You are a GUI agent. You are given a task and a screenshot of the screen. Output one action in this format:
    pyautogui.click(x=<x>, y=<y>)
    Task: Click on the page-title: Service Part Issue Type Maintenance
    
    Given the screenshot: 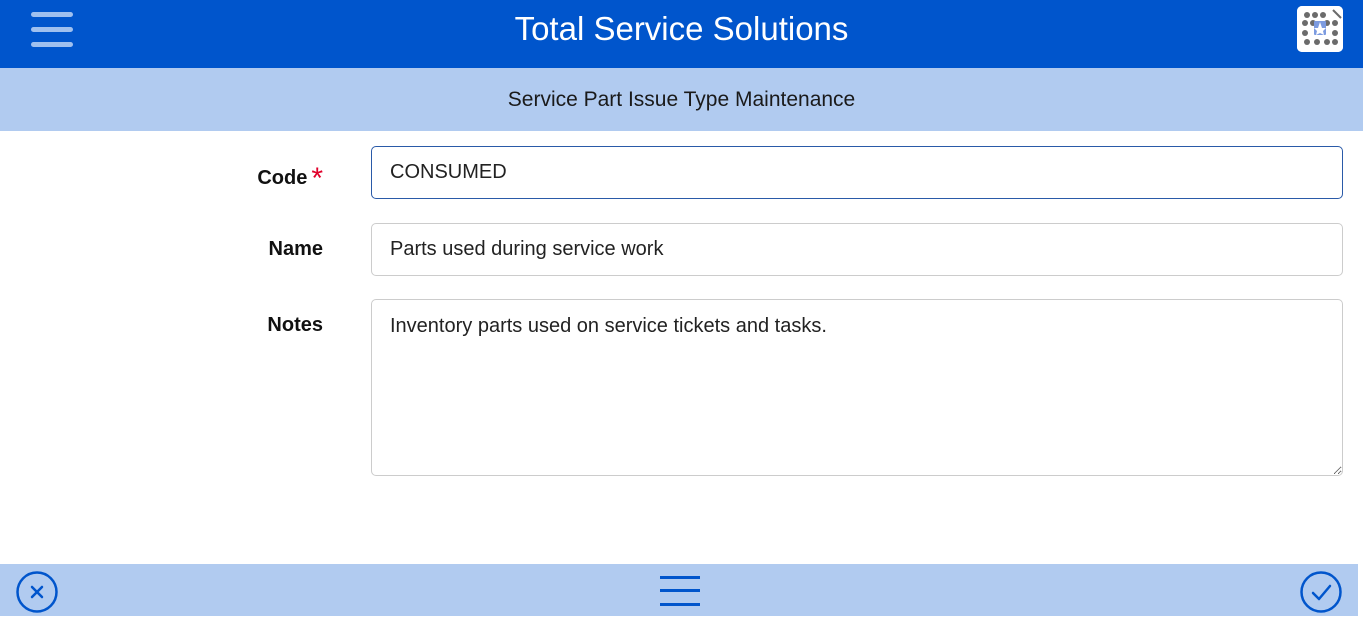 What is the action you would take?
    pyautogui.click(x=681, y=99)
    